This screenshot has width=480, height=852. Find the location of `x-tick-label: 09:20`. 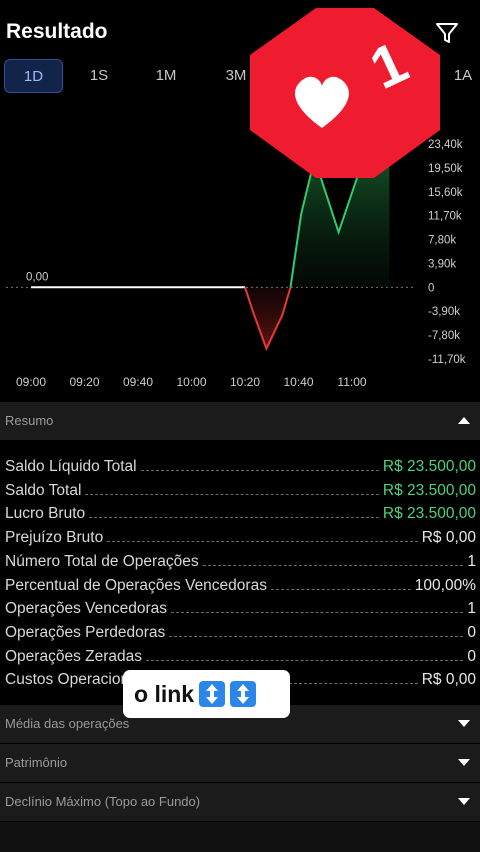

x-tick-label: 09:20 is located at coordinates (84, 382).